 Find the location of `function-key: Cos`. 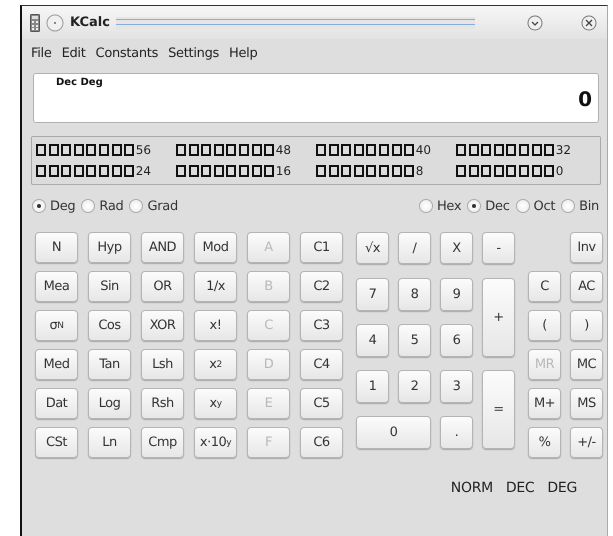

function-key: Cos is located at coordinates (109, 325).